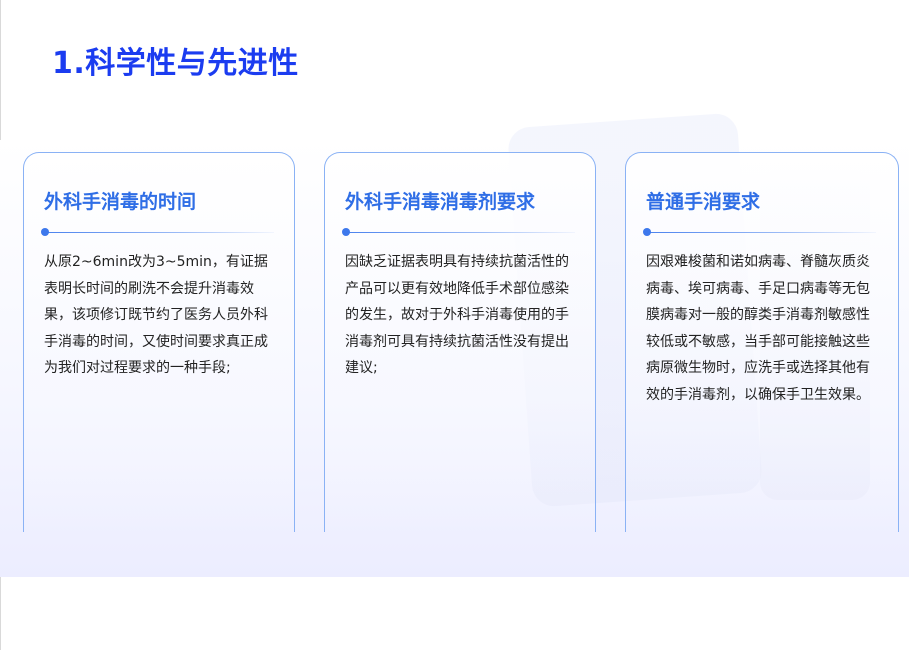 The height and width of the screenshot is (650, 909). What do you see at coordinates (440, 202) in the screenshot?
I see `card-title: 外科手消毒消毒剂要求` at bounding box center [440, 202].